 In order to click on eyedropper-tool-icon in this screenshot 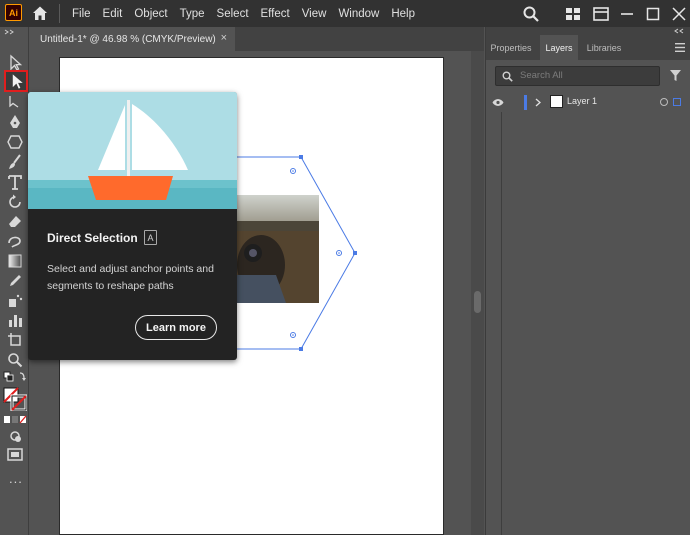, I will do `click(15, 281)`.